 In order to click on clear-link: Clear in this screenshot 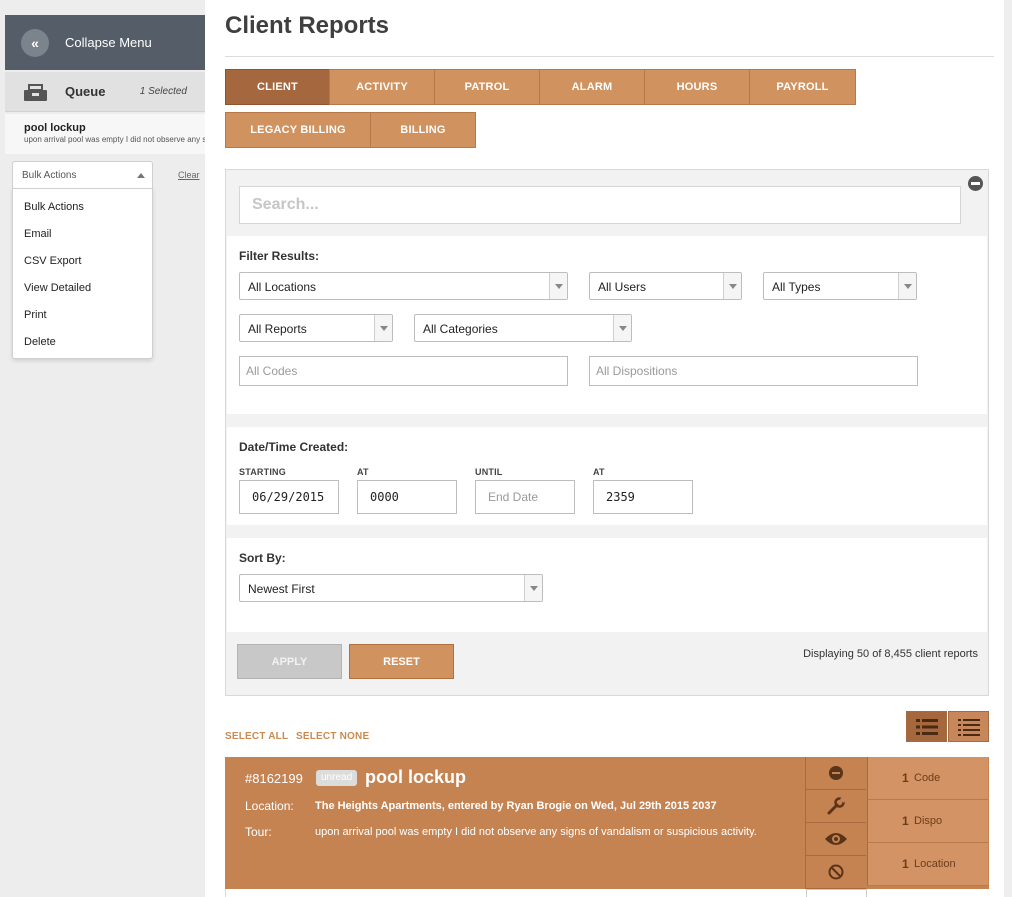, I will do `click(189, 175)`.